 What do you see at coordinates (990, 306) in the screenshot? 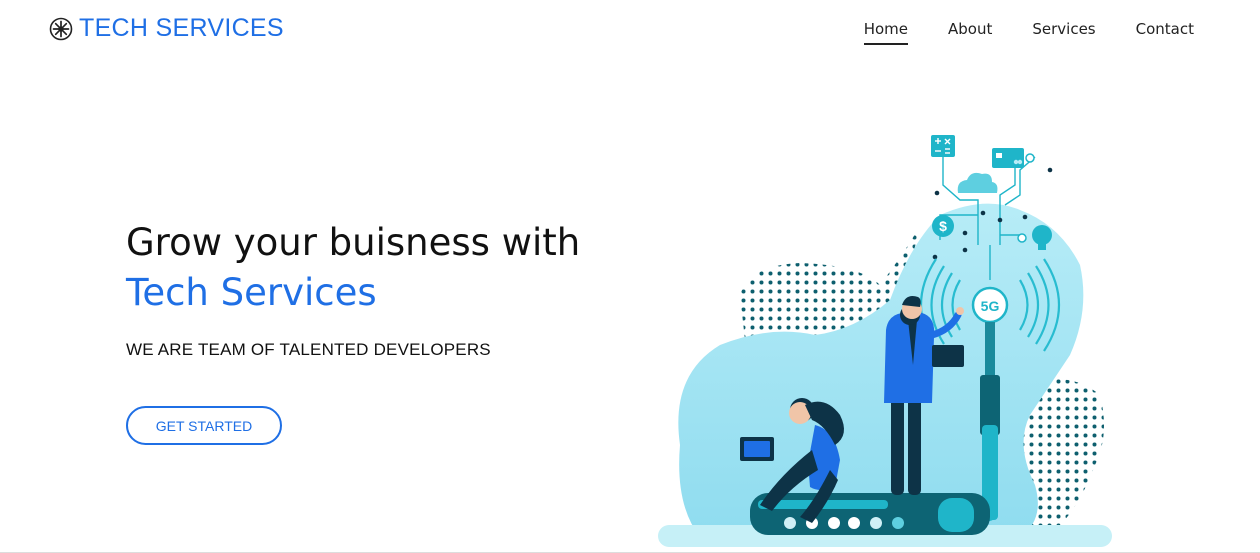
I see `5g-label: 5G` at bounding box center [990, 306].